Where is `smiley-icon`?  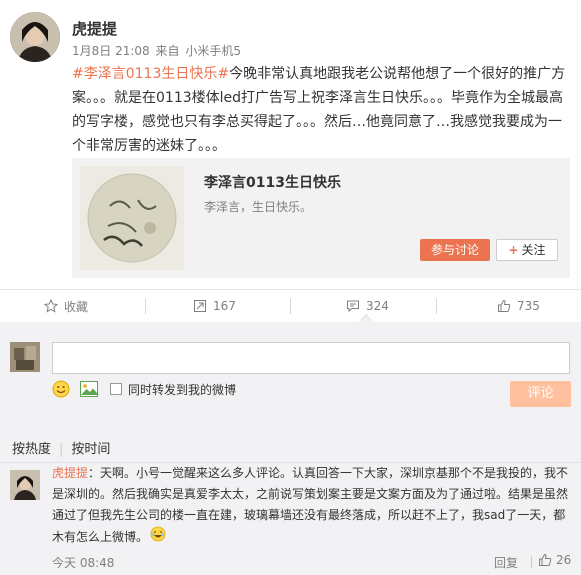 smiley-icon is located at coordinates (61, 389).